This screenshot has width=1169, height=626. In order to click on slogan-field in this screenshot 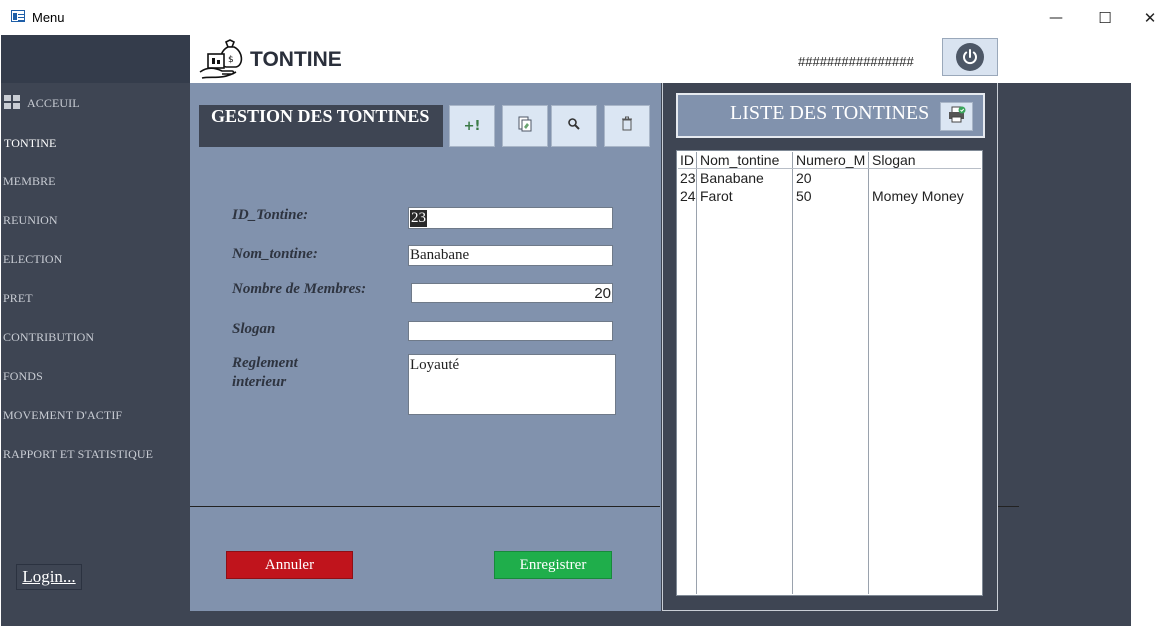, I will do `click(510, 331)`.